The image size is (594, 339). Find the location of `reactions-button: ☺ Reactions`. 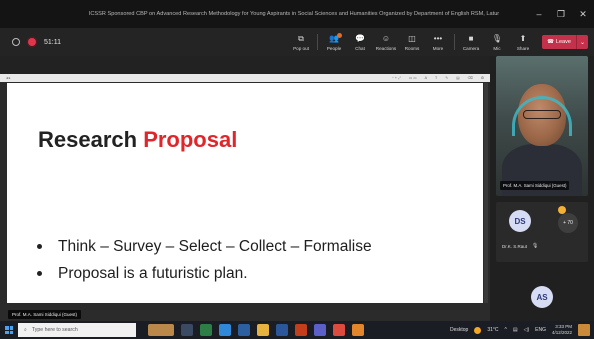

reactions-button: ☺ Reactions is located at coordinates (386, 42).